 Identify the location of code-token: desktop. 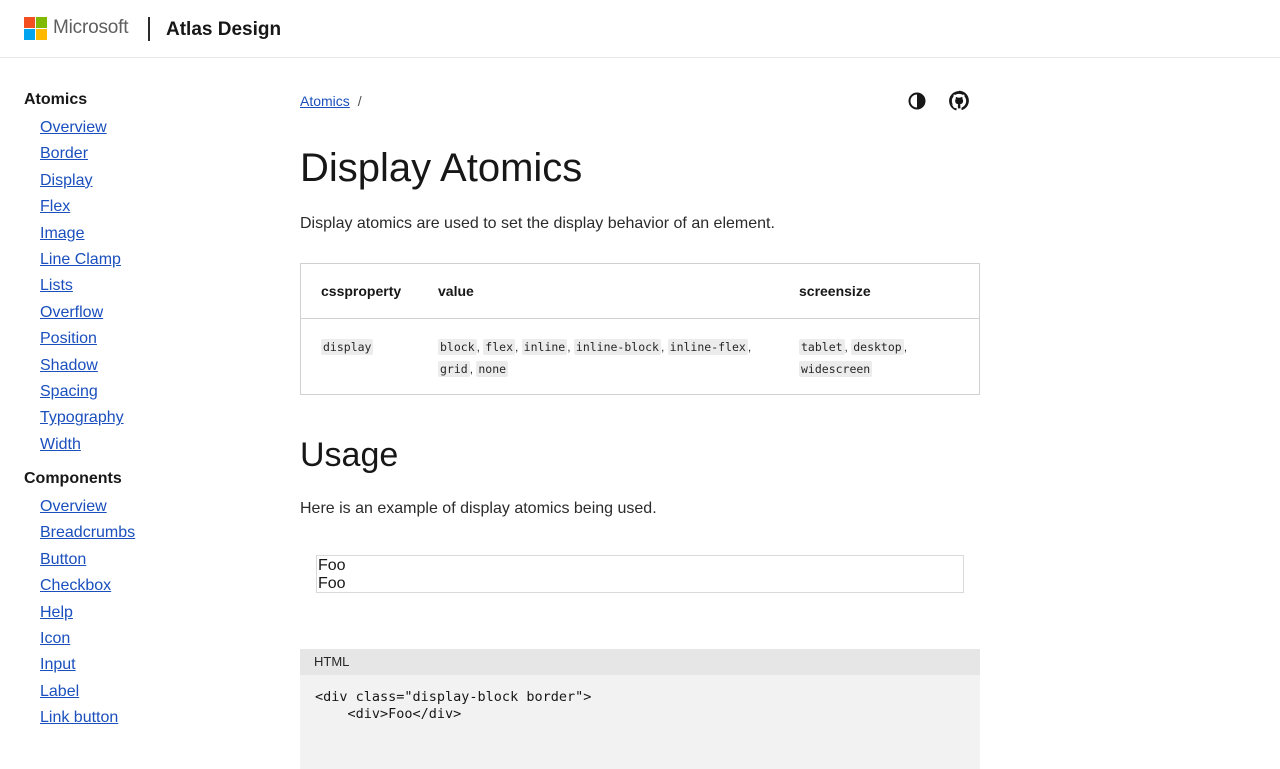
(877, 347).